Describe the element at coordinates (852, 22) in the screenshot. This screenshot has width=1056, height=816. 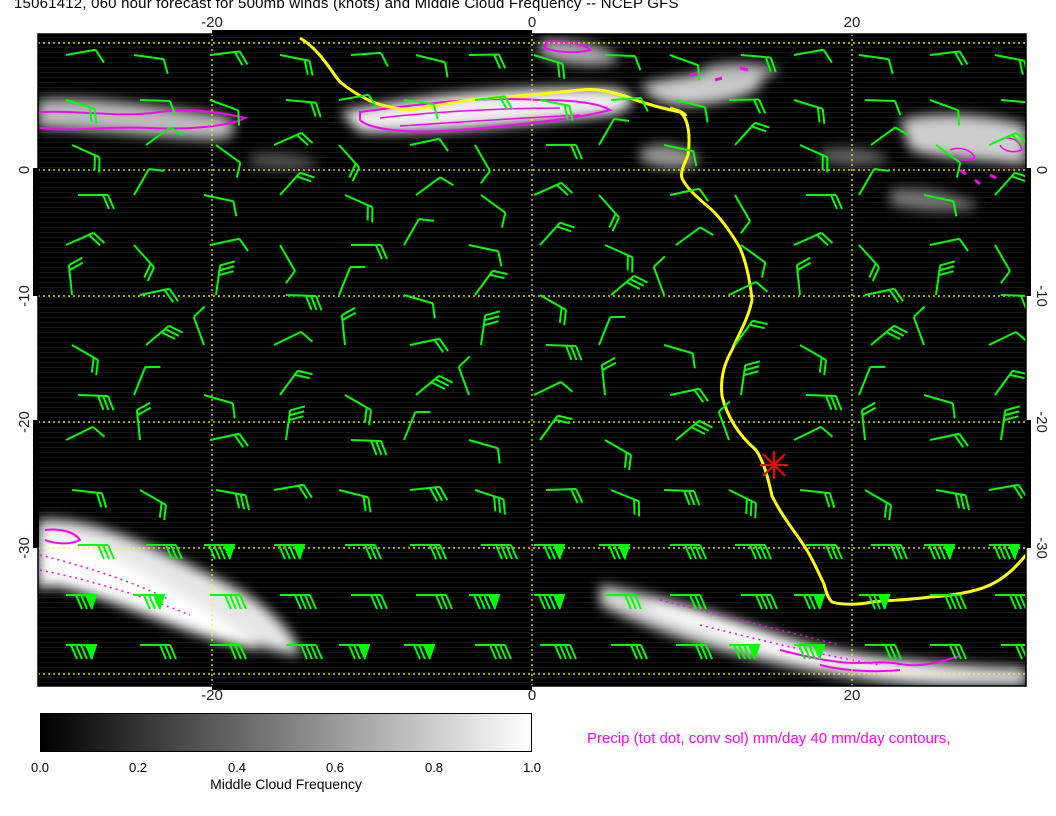
I see `lon-tick-top: 20` at that location.